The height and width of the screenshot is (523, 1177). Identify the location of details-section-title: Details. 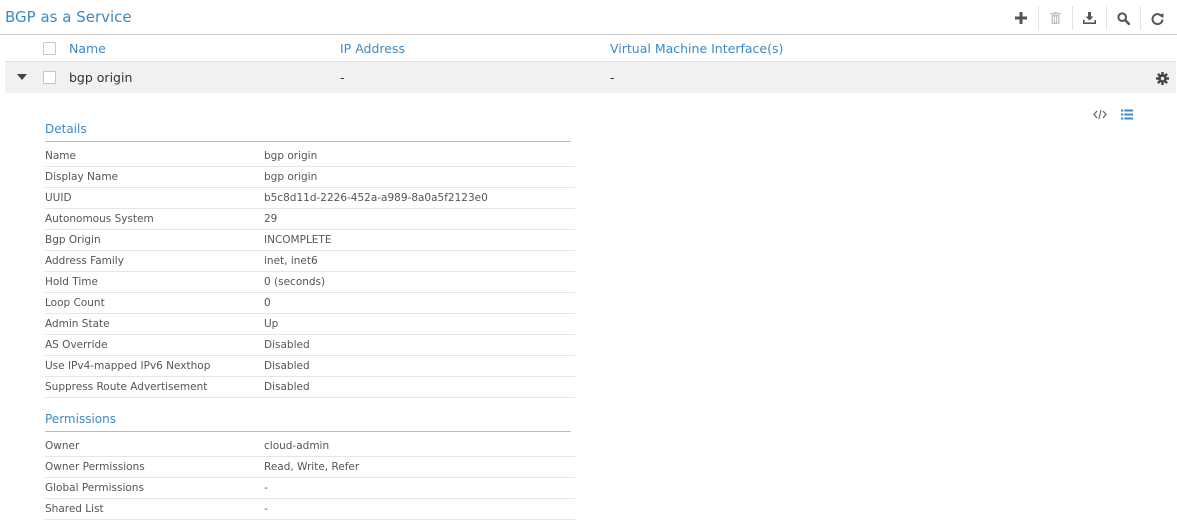
(66, 129).